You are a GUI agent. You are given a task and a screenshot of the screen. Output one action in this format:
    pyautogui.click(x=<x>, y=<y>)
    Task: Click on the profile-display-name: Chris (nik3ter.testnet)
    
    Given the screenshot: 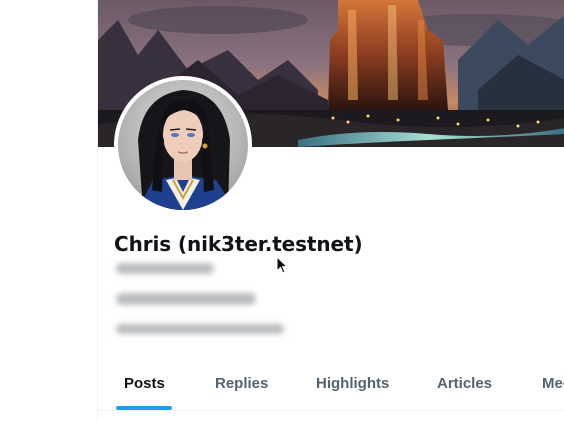 What is the action you would take?
    pyautogui.click(x=238, y=244)
    